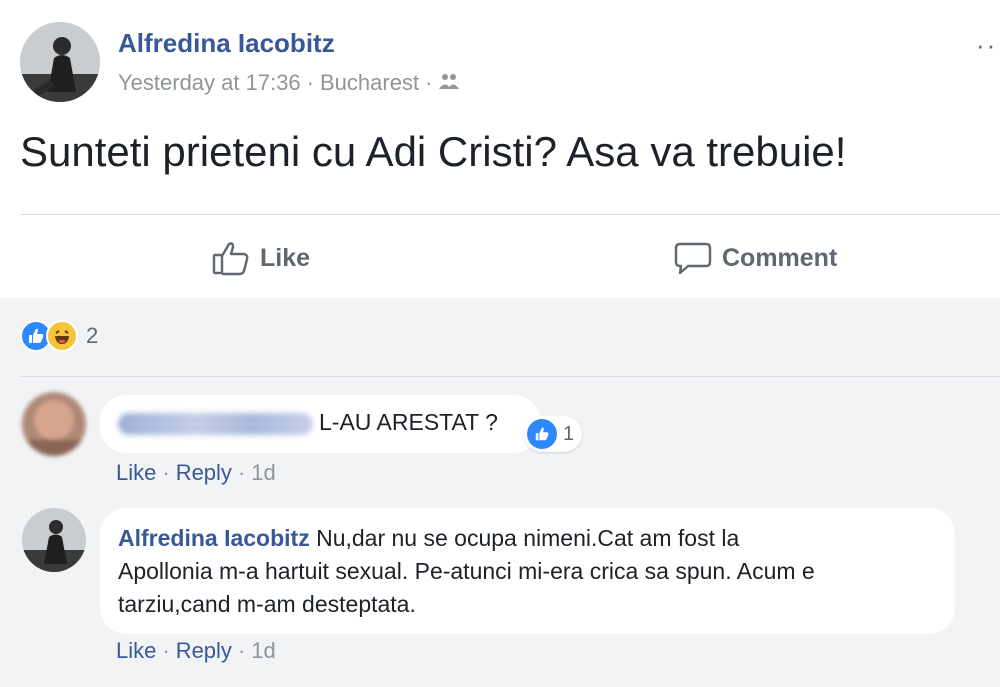  What do you see at coordinates (693, 258) in the screenshot?
I see `comment-icon` at bounding box center [693, 258].